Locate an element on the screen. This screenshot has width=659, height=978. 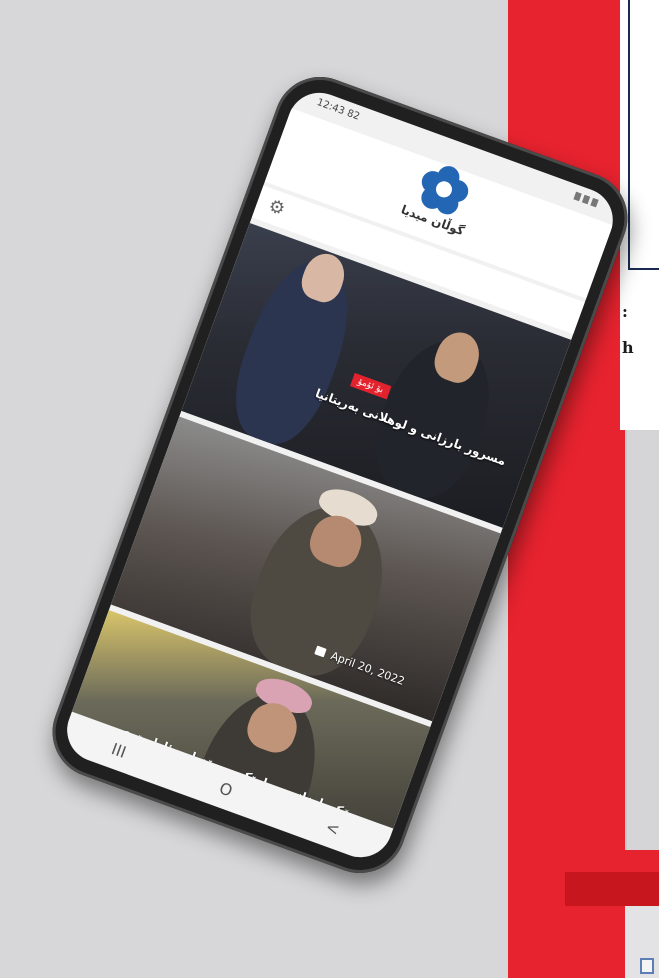
card-date-text: April 20, 2022 is located at coordinates (367, 669).